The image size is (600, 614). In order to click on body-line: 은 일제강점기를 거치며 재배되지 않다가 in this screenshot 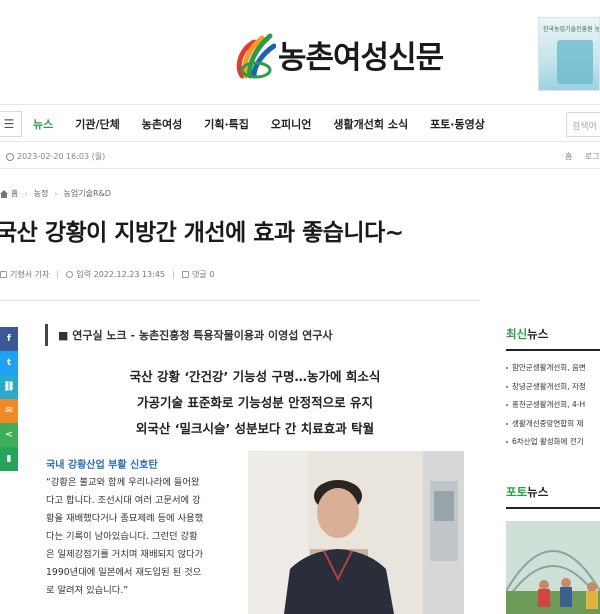, I will do `click(125, 554)`.